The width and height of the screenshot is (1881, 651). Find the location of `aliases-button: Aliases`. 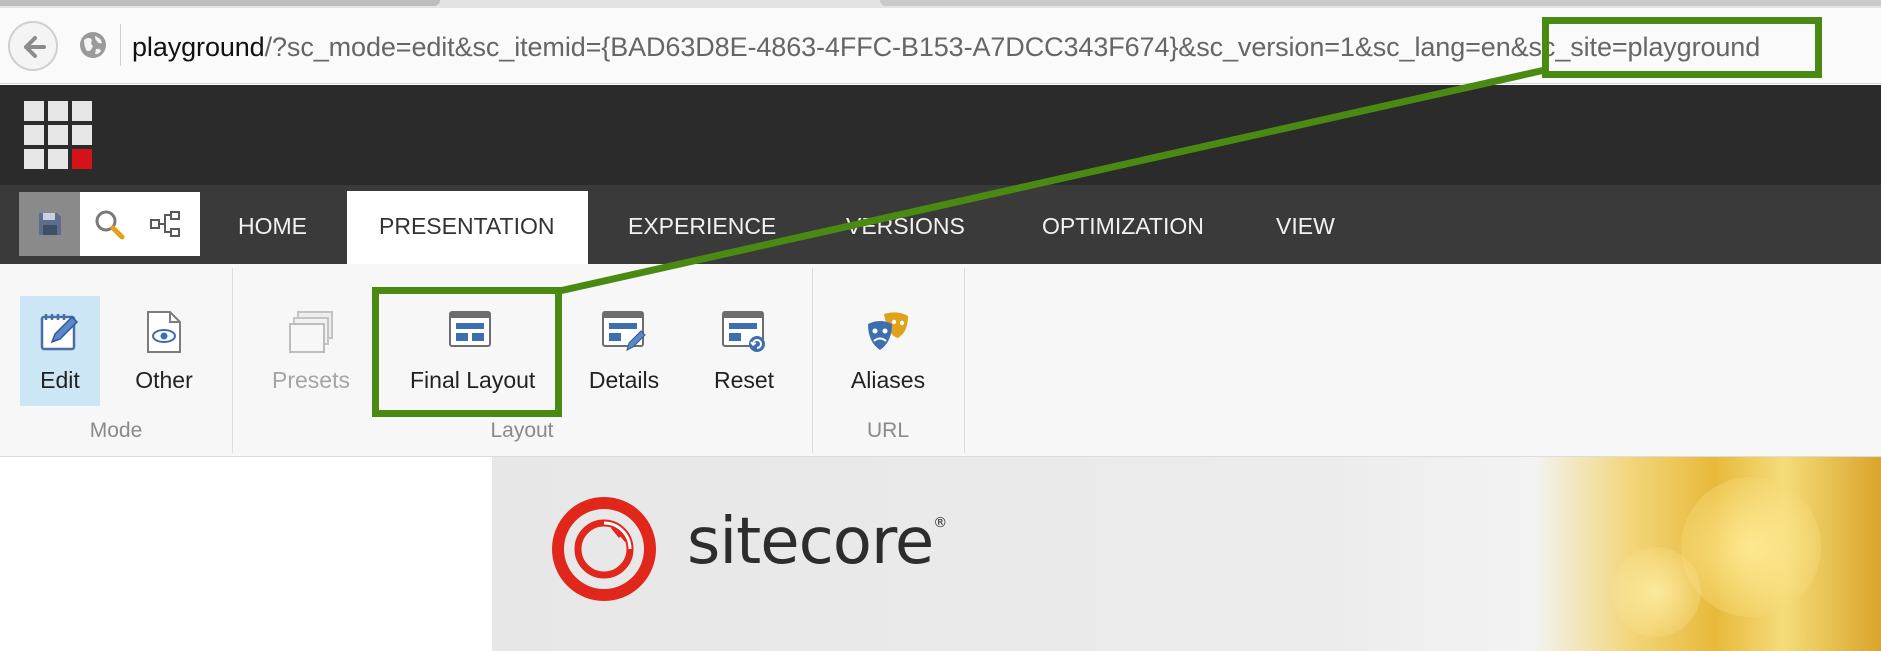

aliases-button: Aliases is located at coordinates (888, 351).